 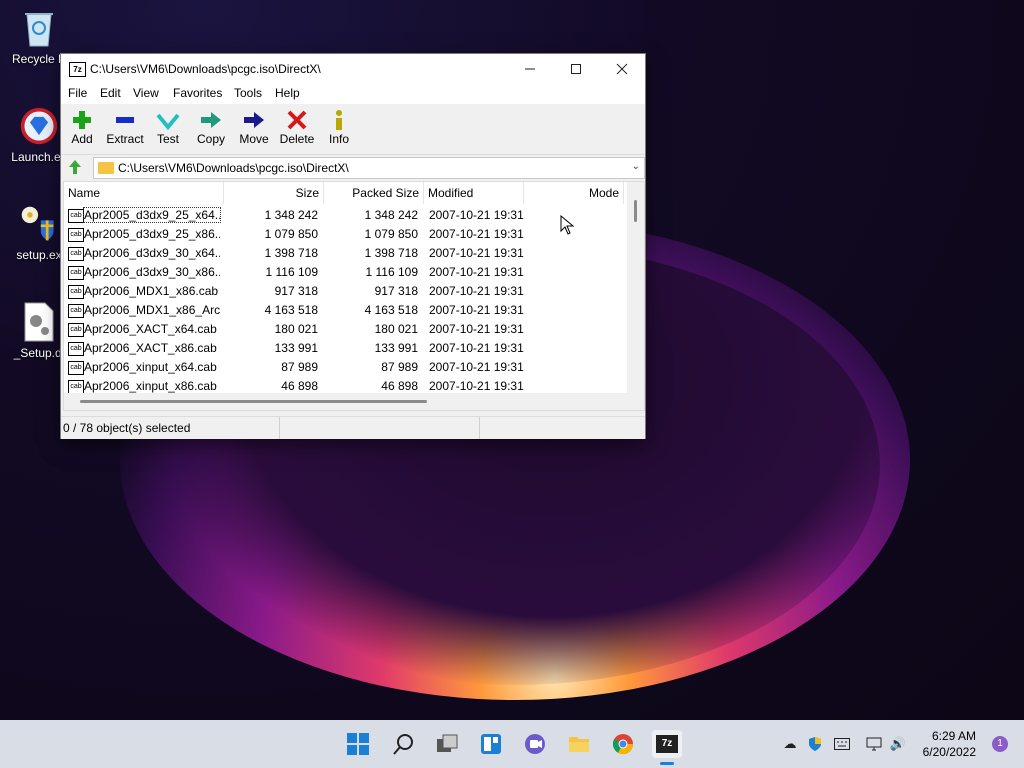 What do you see at coordinates (299, 386) in the screenshot?
I see `file-size: 46 898` at bounding box center [299, 386].